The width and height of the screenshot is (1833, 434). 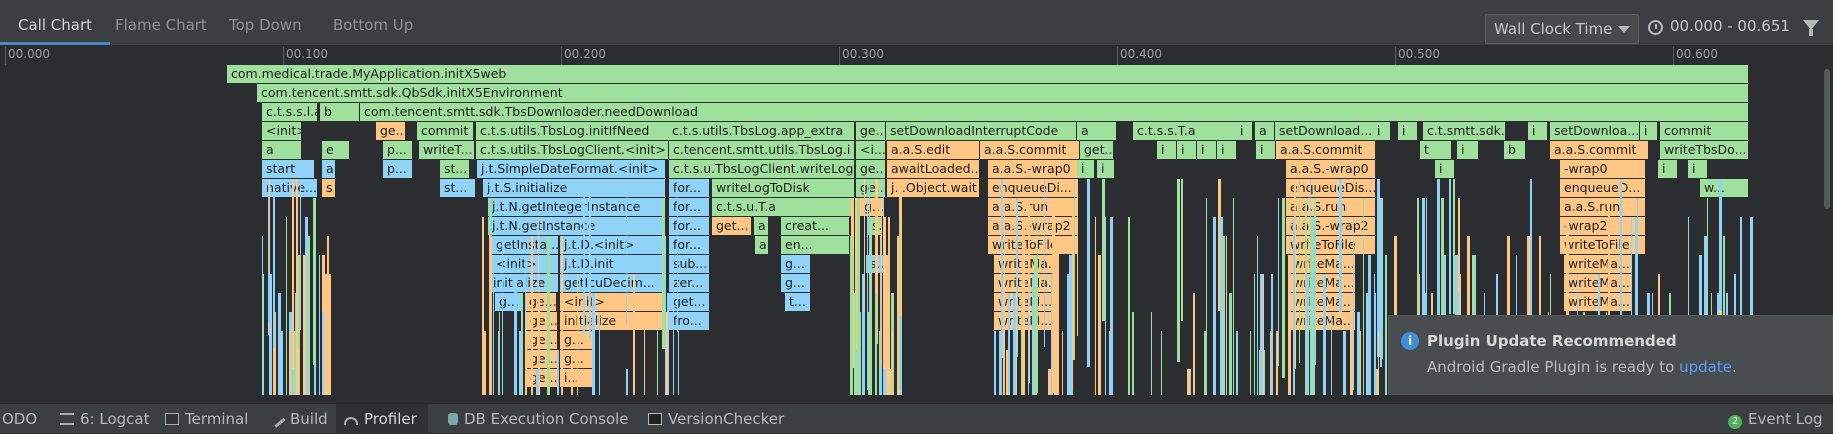 What do you see at coordinates (981, 131) in the screenshot?
I see `call-frame: setDownloadInterruptCode` at bounding box center [981, 131].